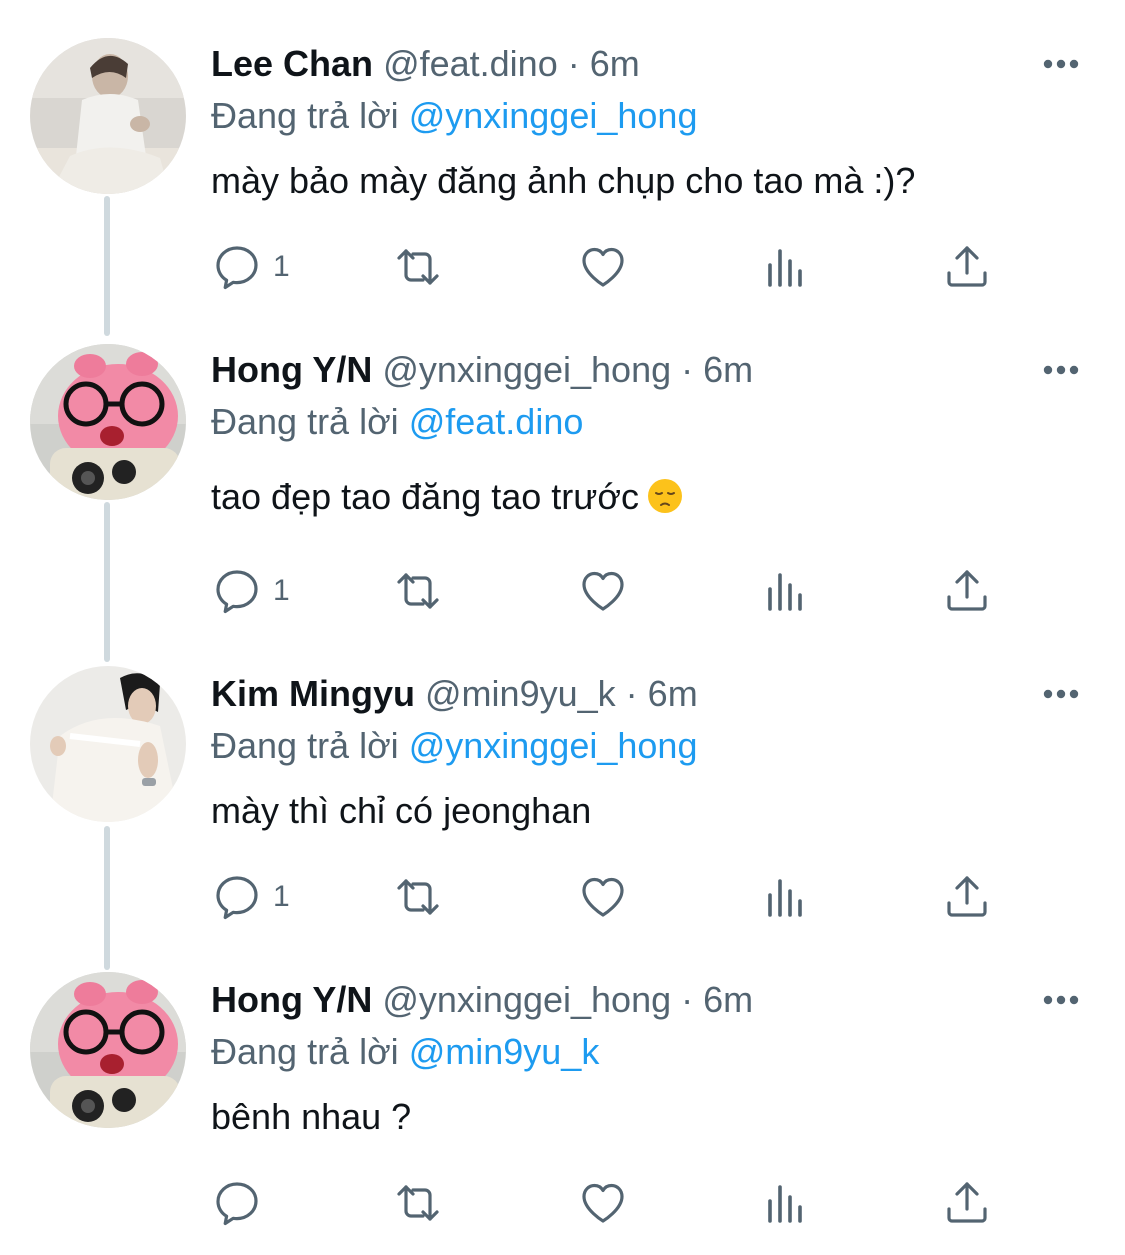  Describe the element at coordinates (562, 1203) in the screenshot. I see `action-bar` at that location.